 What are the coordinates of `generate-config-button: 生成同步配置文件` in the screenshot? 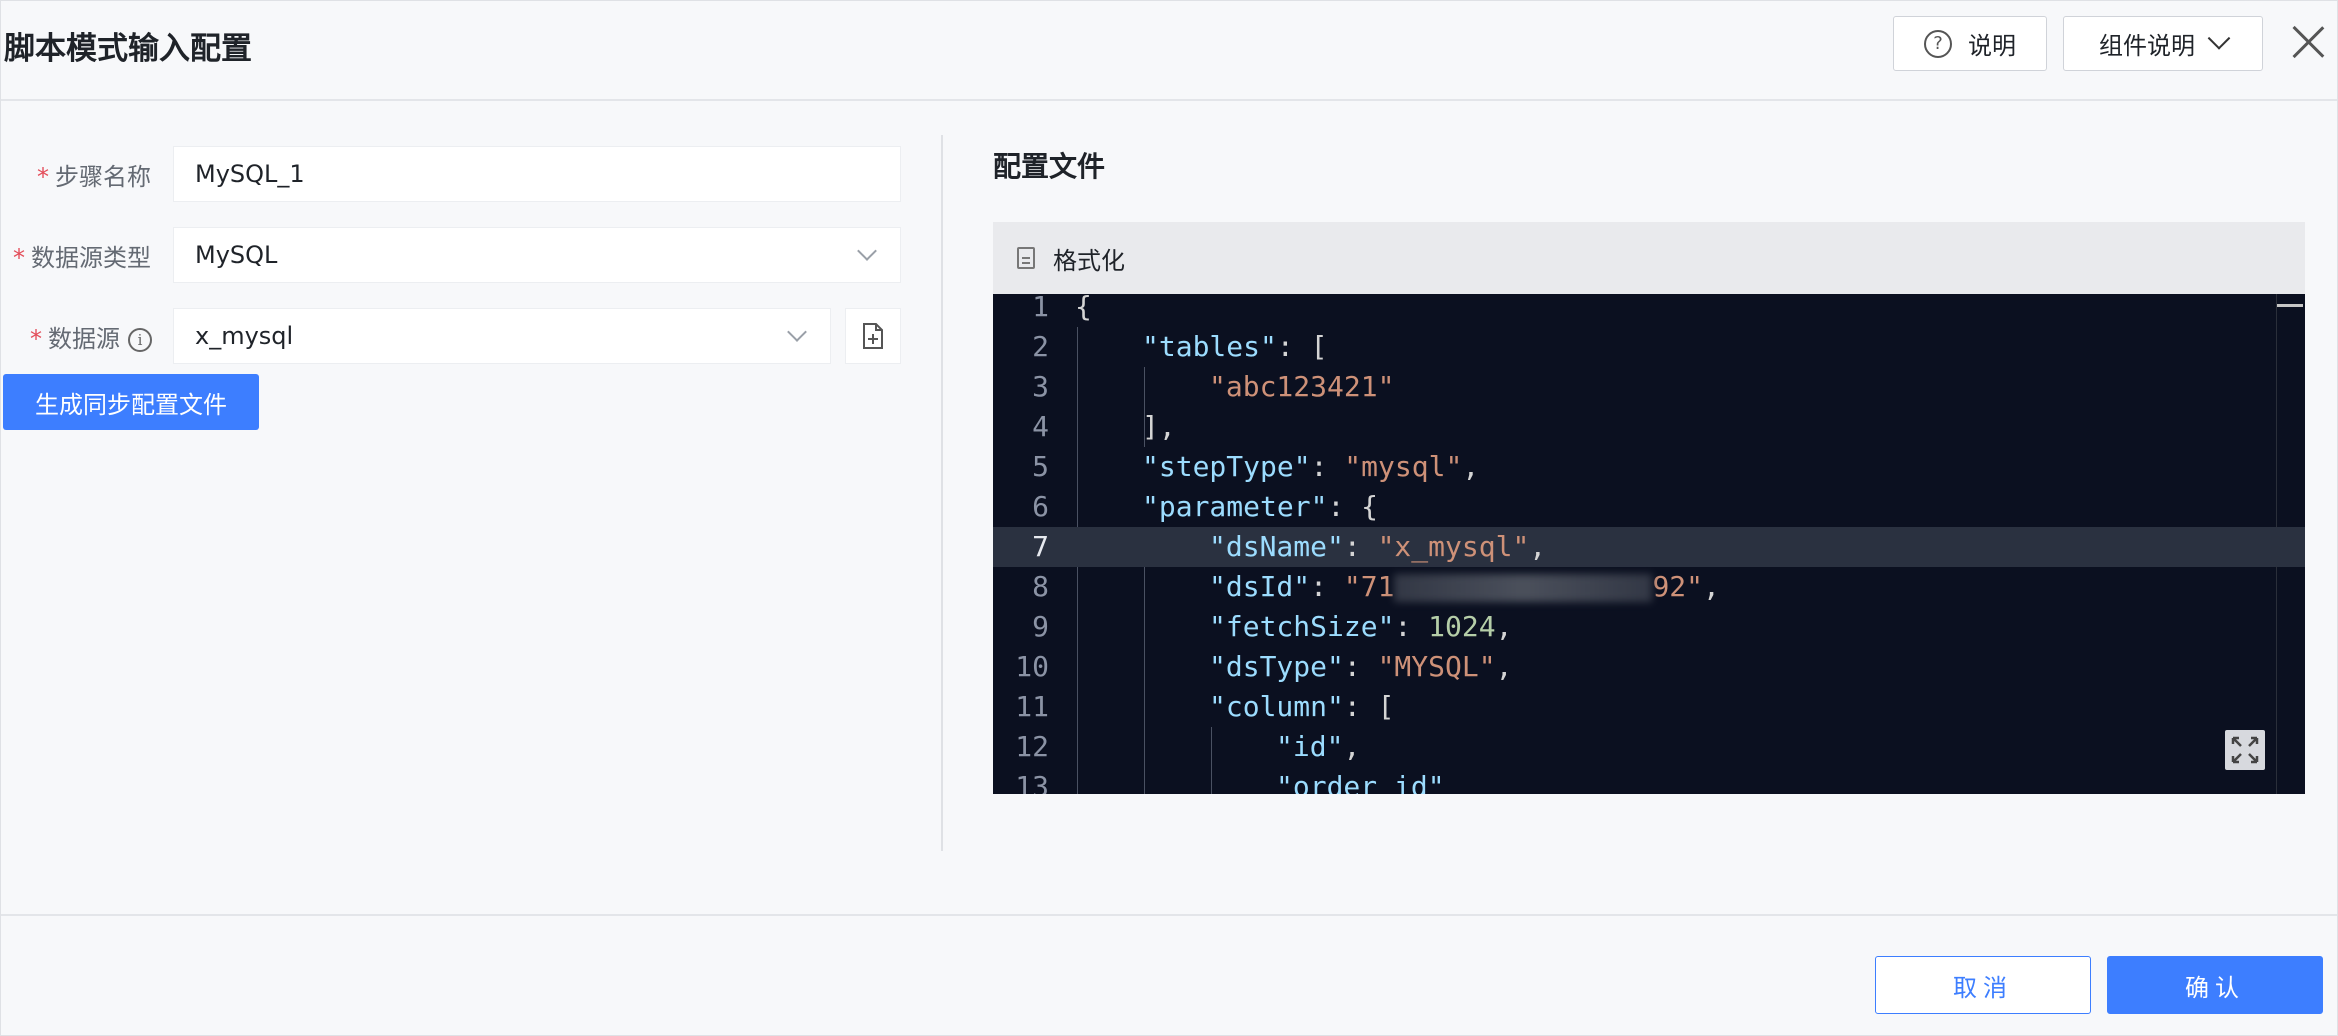 It's located at (131, 402).